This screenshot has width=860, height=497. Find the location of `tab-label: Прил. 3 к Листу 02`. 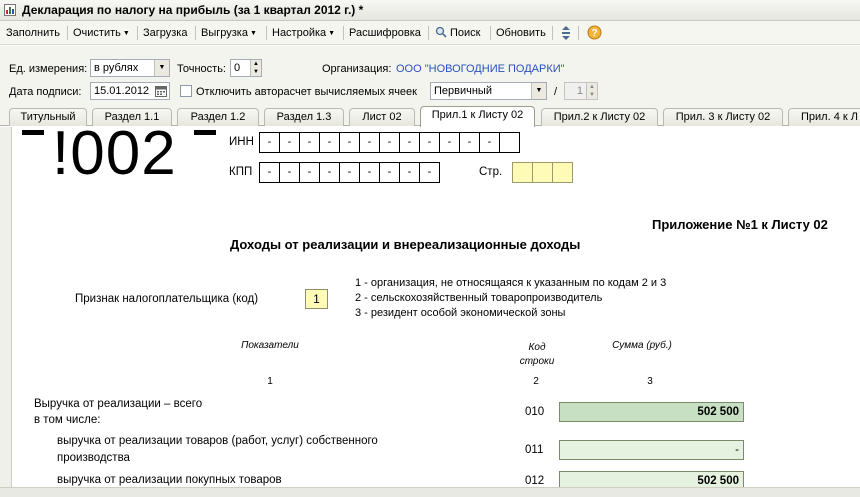

tab-label: Прил. 3 к Листу 02 is located at coordinates (723, 117).